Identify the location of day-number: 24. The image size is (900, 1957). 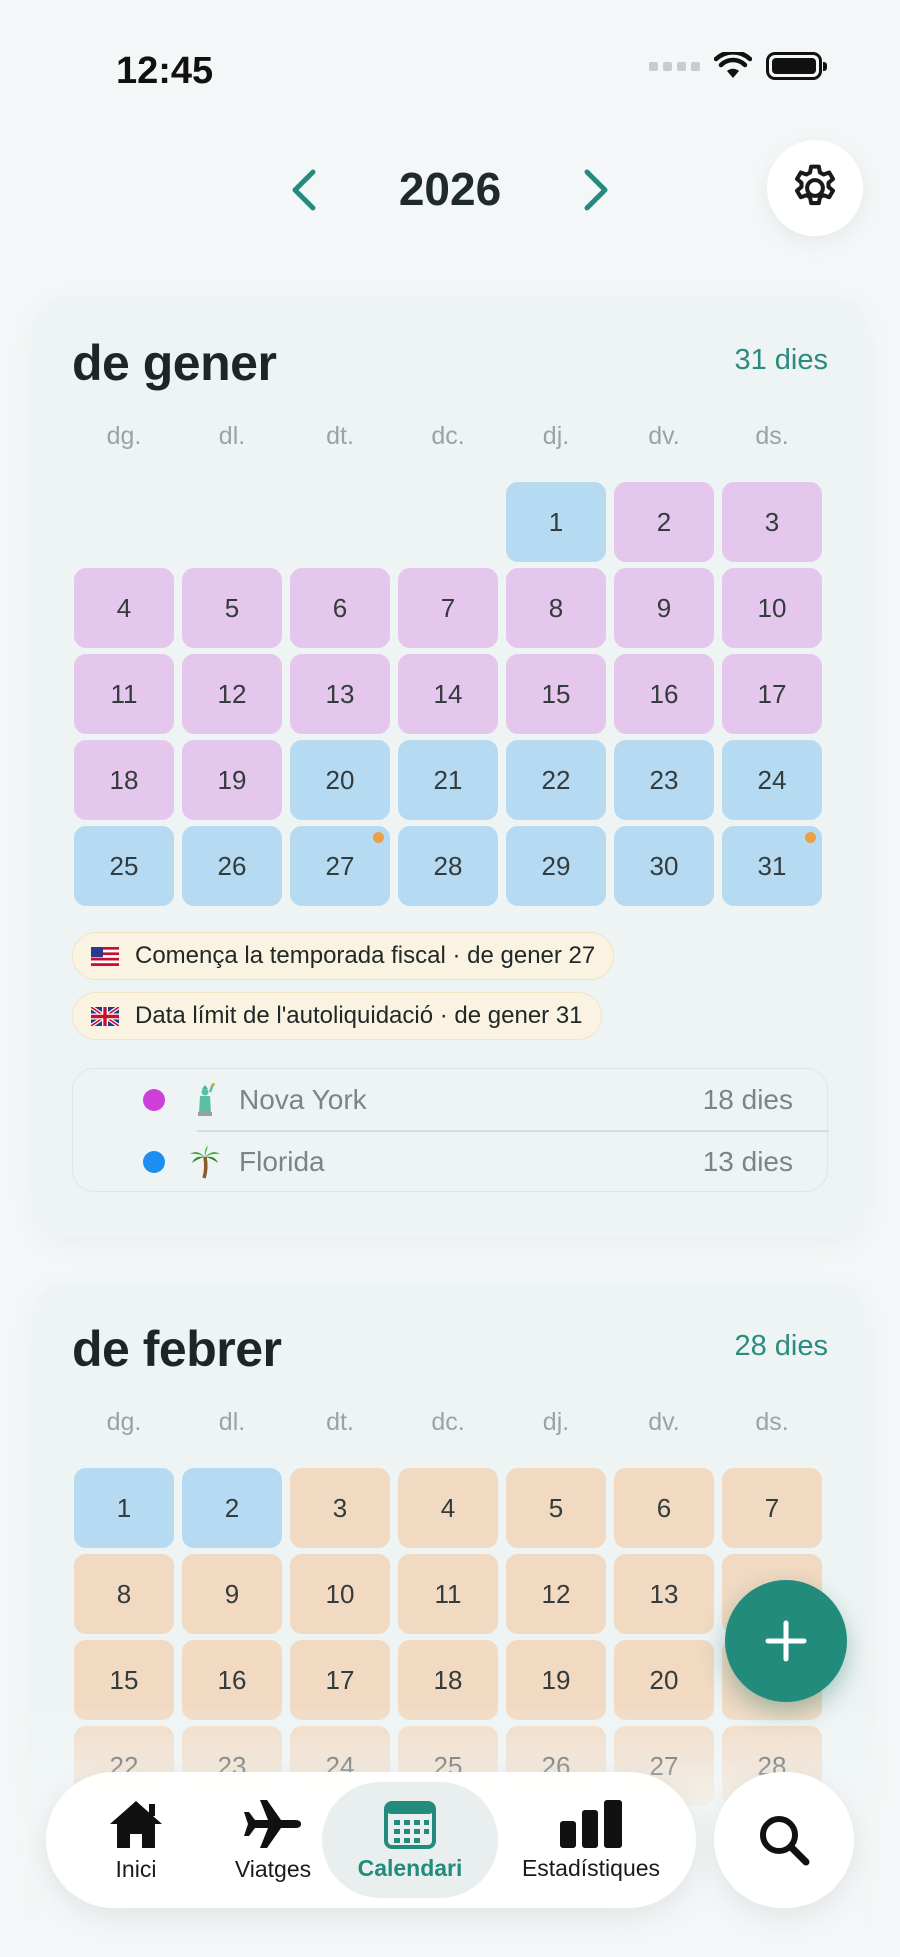
(772, 779).